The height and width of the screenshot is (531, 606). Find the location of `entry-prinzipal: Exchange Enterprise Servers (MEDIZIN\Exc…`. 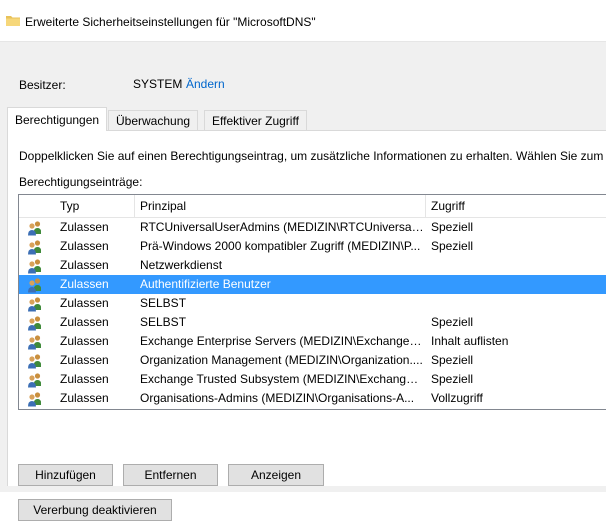

entry-prinzipal: Exchange Enterprise Servers (MEDIZIN\Exc… is located at coordinates (282, 341).